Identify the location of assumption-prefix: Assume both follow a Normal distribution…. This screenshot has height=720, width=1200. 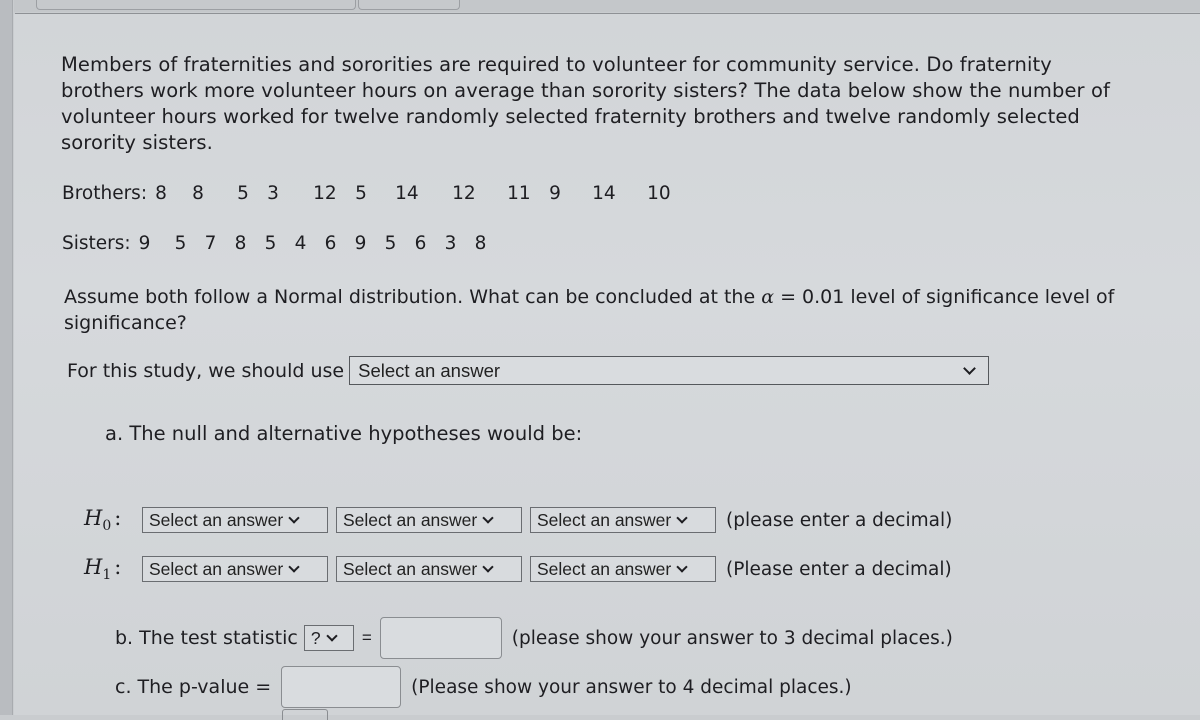
(413, 297).